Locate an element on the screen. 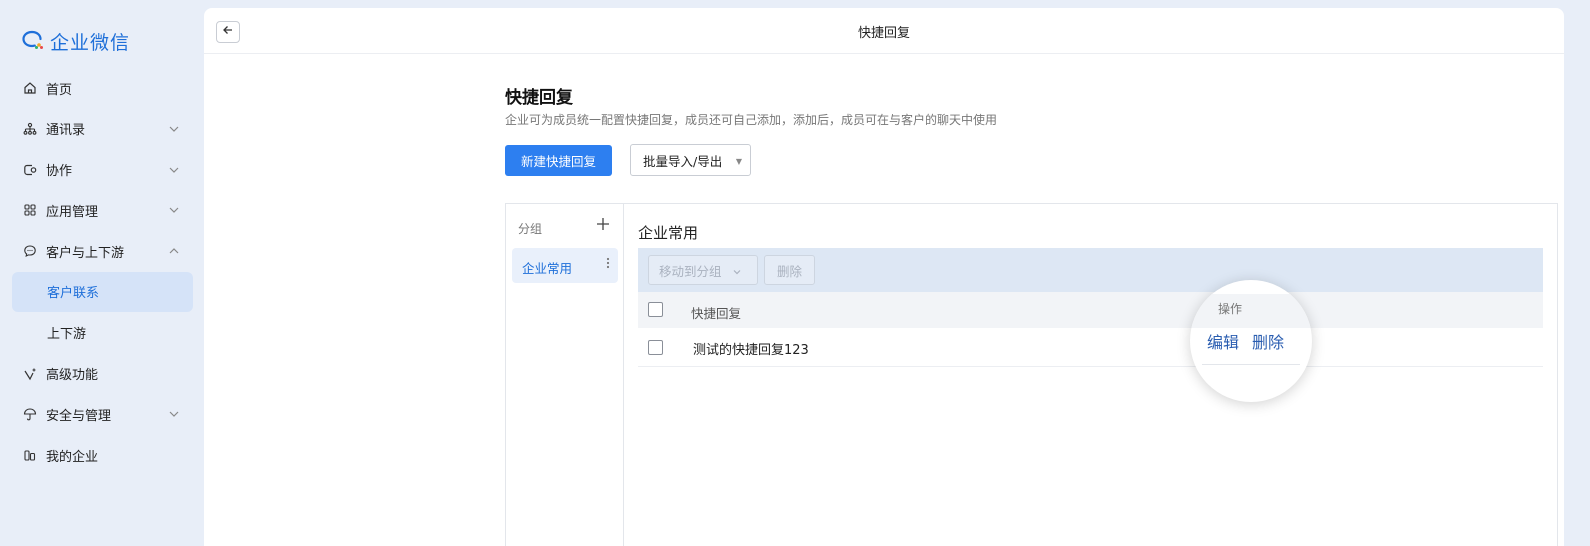 The image size is (1590, 546). org-tree-icon is located at coordinates (30, 129).